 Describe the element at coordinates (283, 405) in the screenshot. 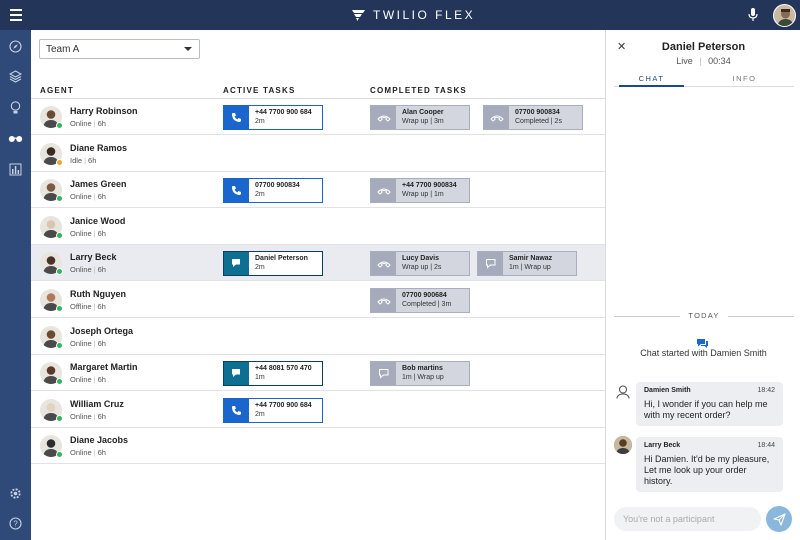

I see `task-title: +44 7700 900 684` at that location.